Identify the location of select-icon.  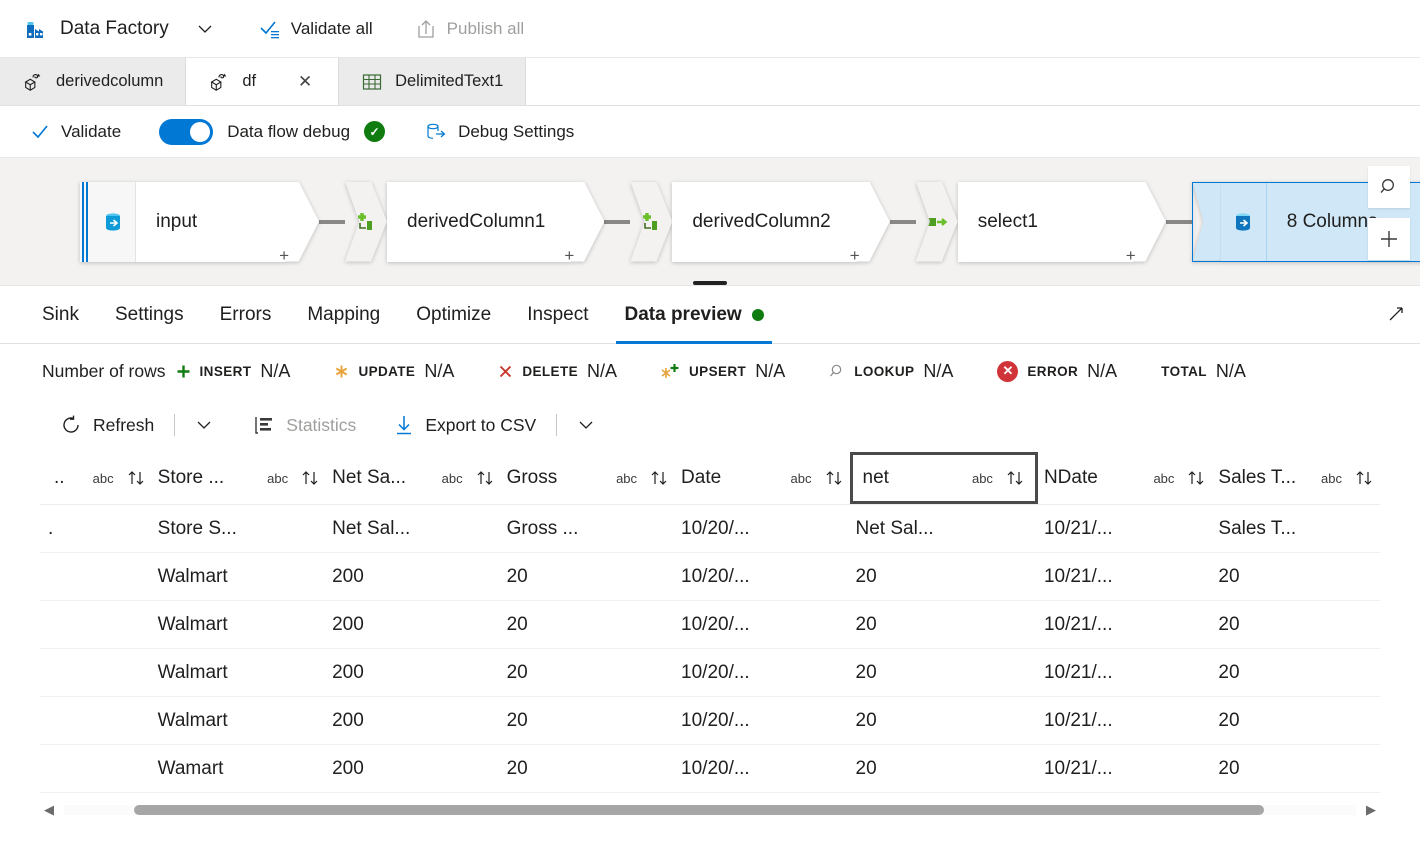
(936, 221).